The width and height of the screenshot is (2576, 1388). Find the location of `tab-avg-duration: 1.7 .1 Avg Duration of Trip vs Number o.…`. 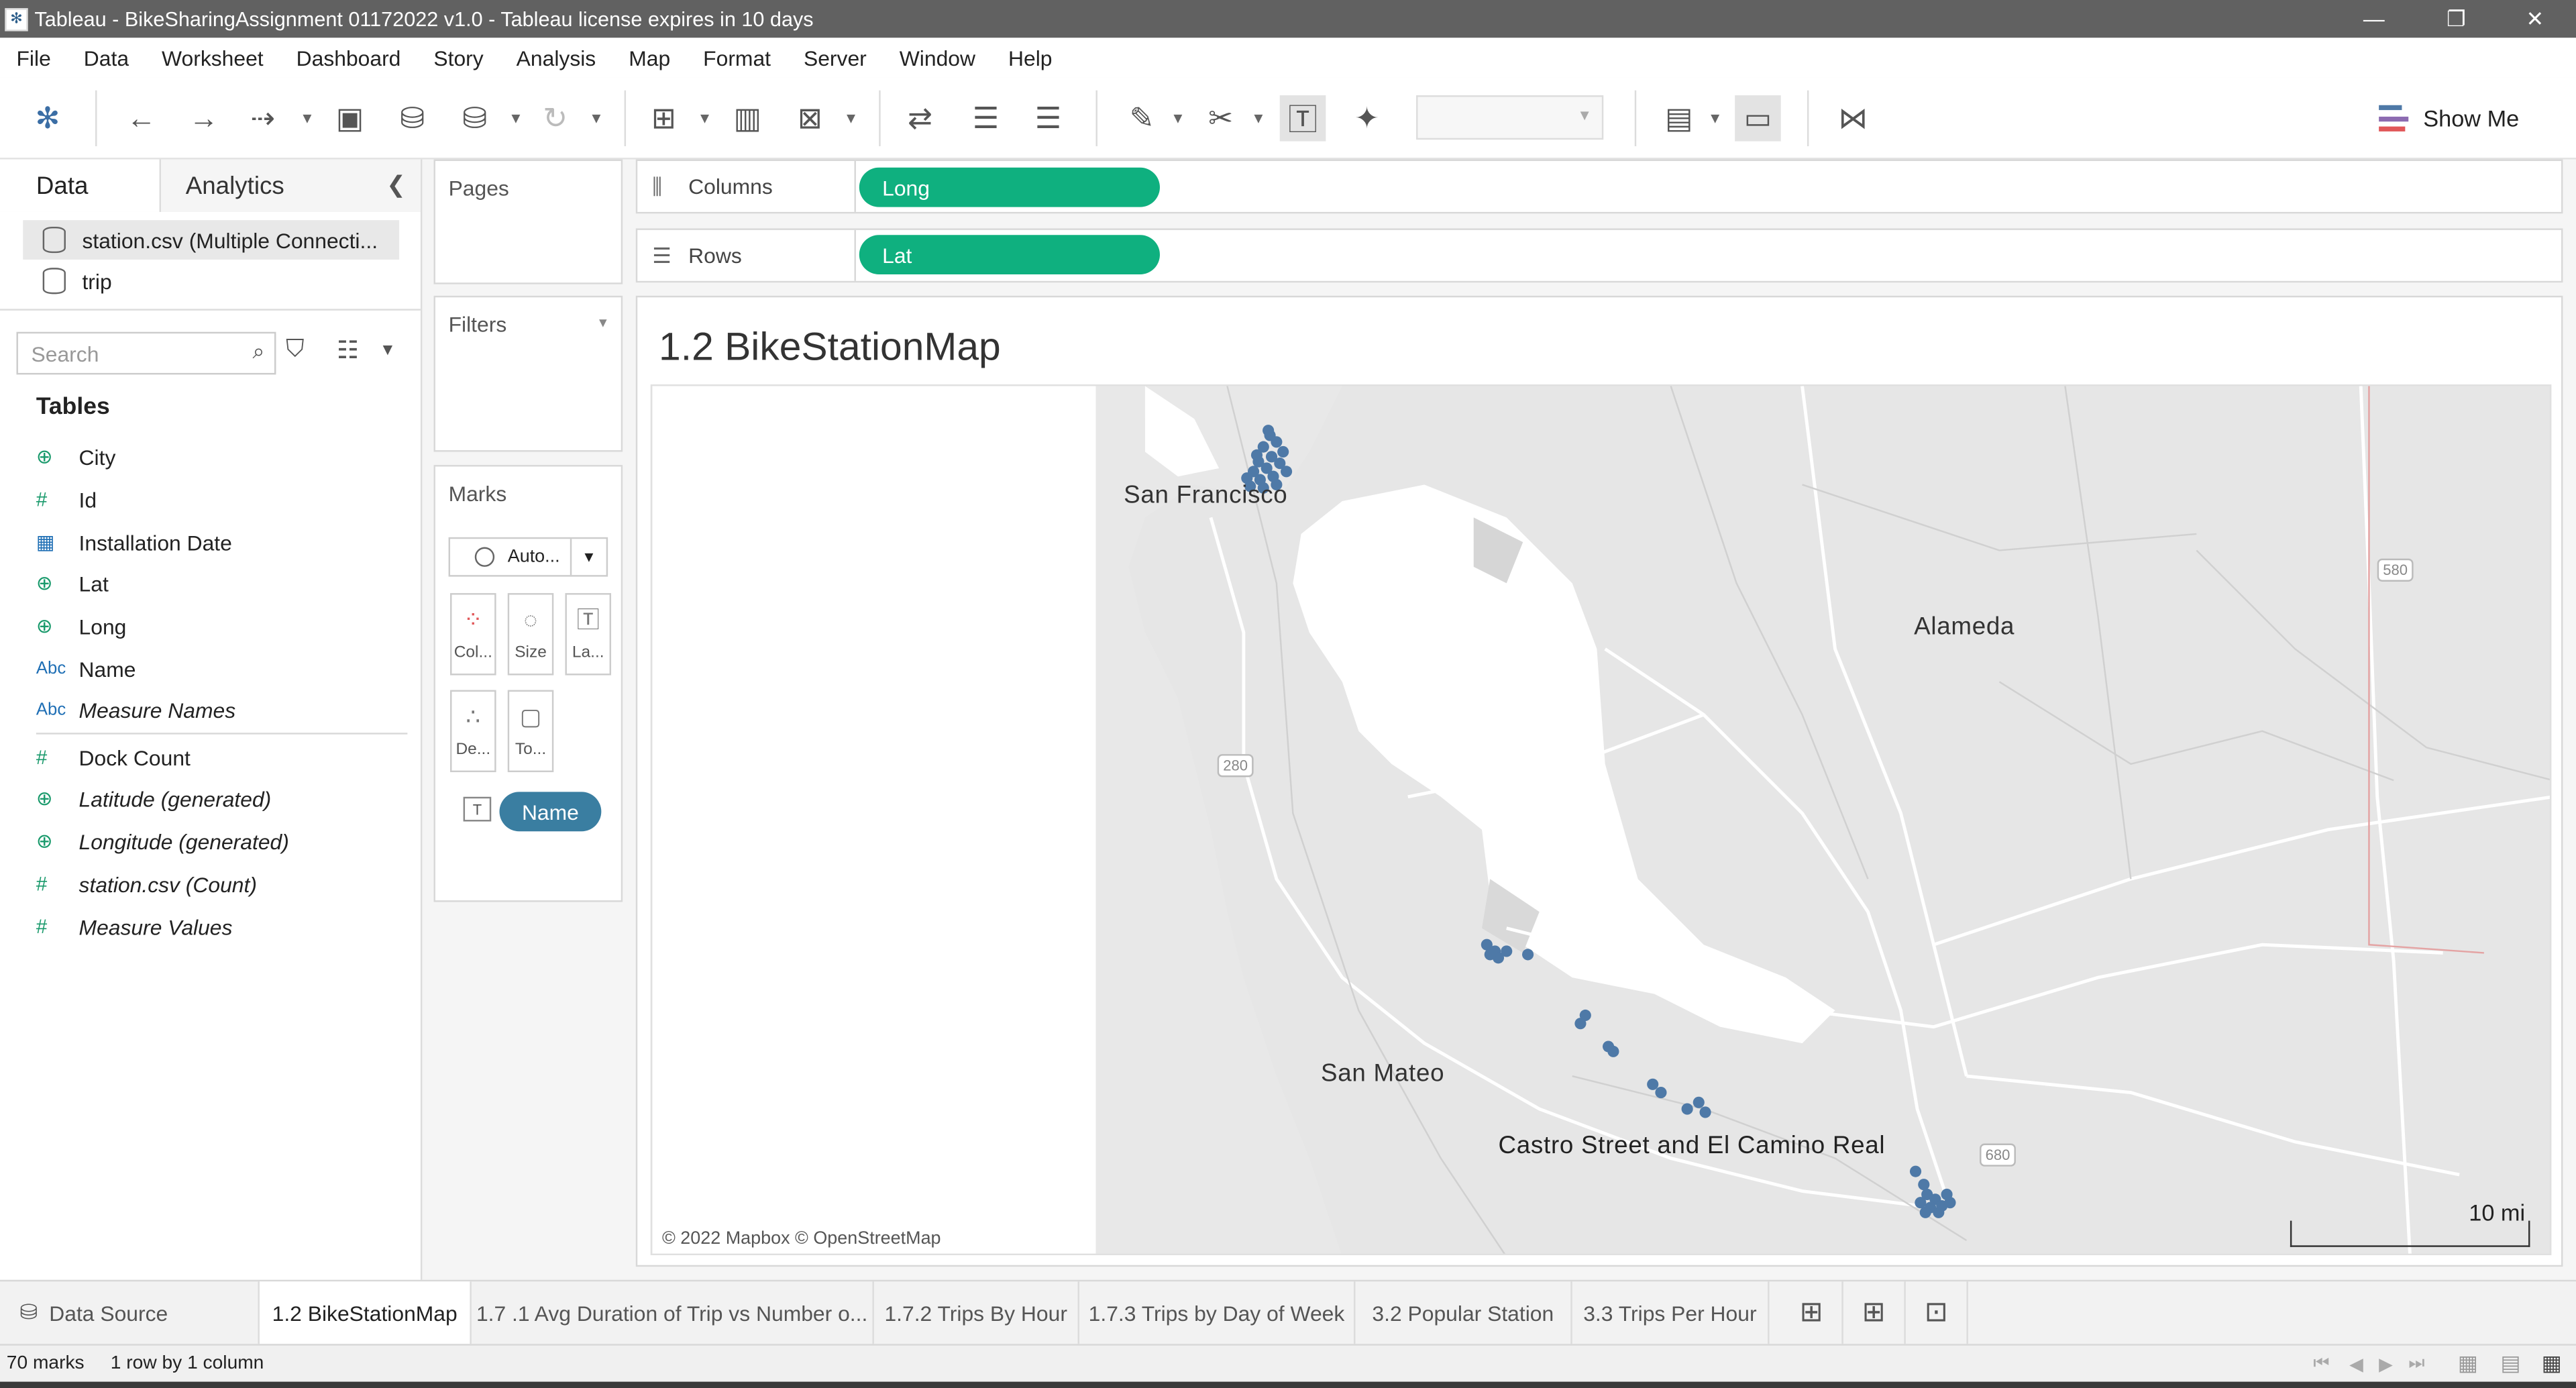

tab-avg-duration: 1.7 .1 Avg Duration of Trip vs Number o.… is located at coordinates (673, 1312).